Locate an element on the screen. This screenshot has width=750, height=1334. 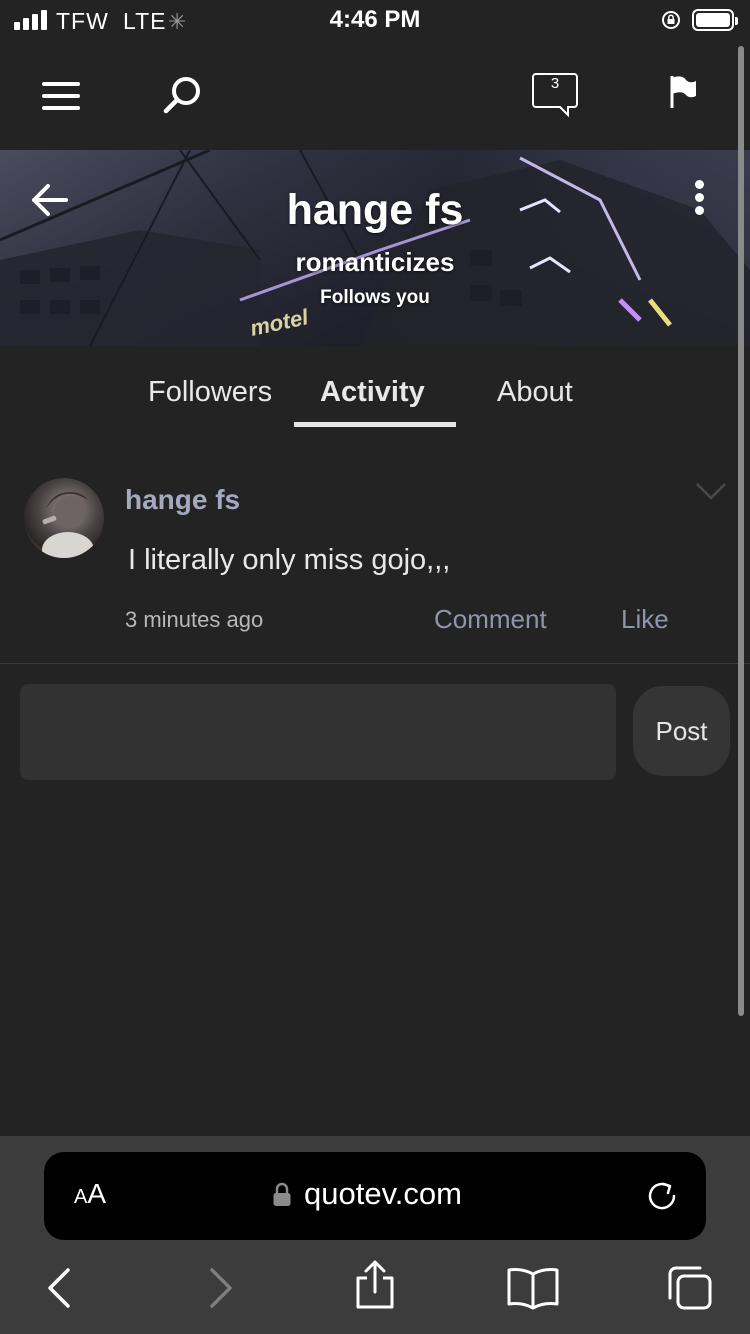
browser-toolbar: AA quotev.com is located at coordinates (375, 1235).